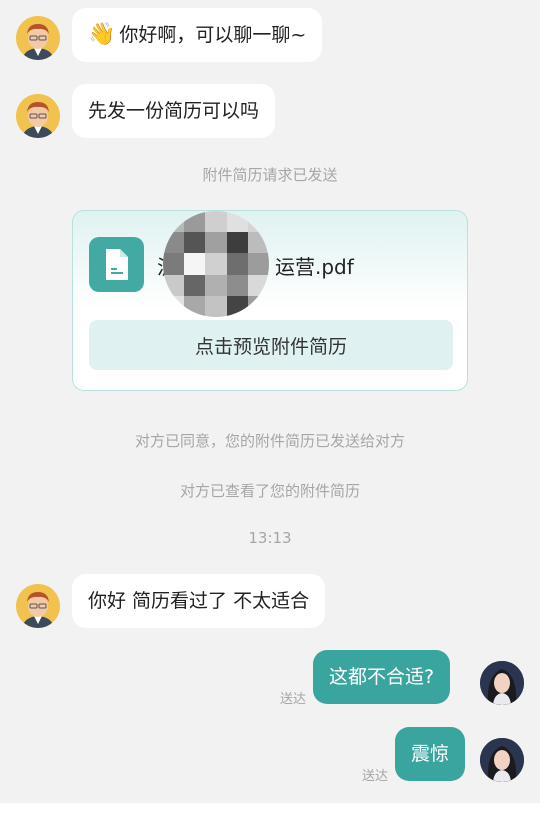  Describe the element at coordinates (216, 264) in the screenshot. I see `pixelated-mosaic` at that location.